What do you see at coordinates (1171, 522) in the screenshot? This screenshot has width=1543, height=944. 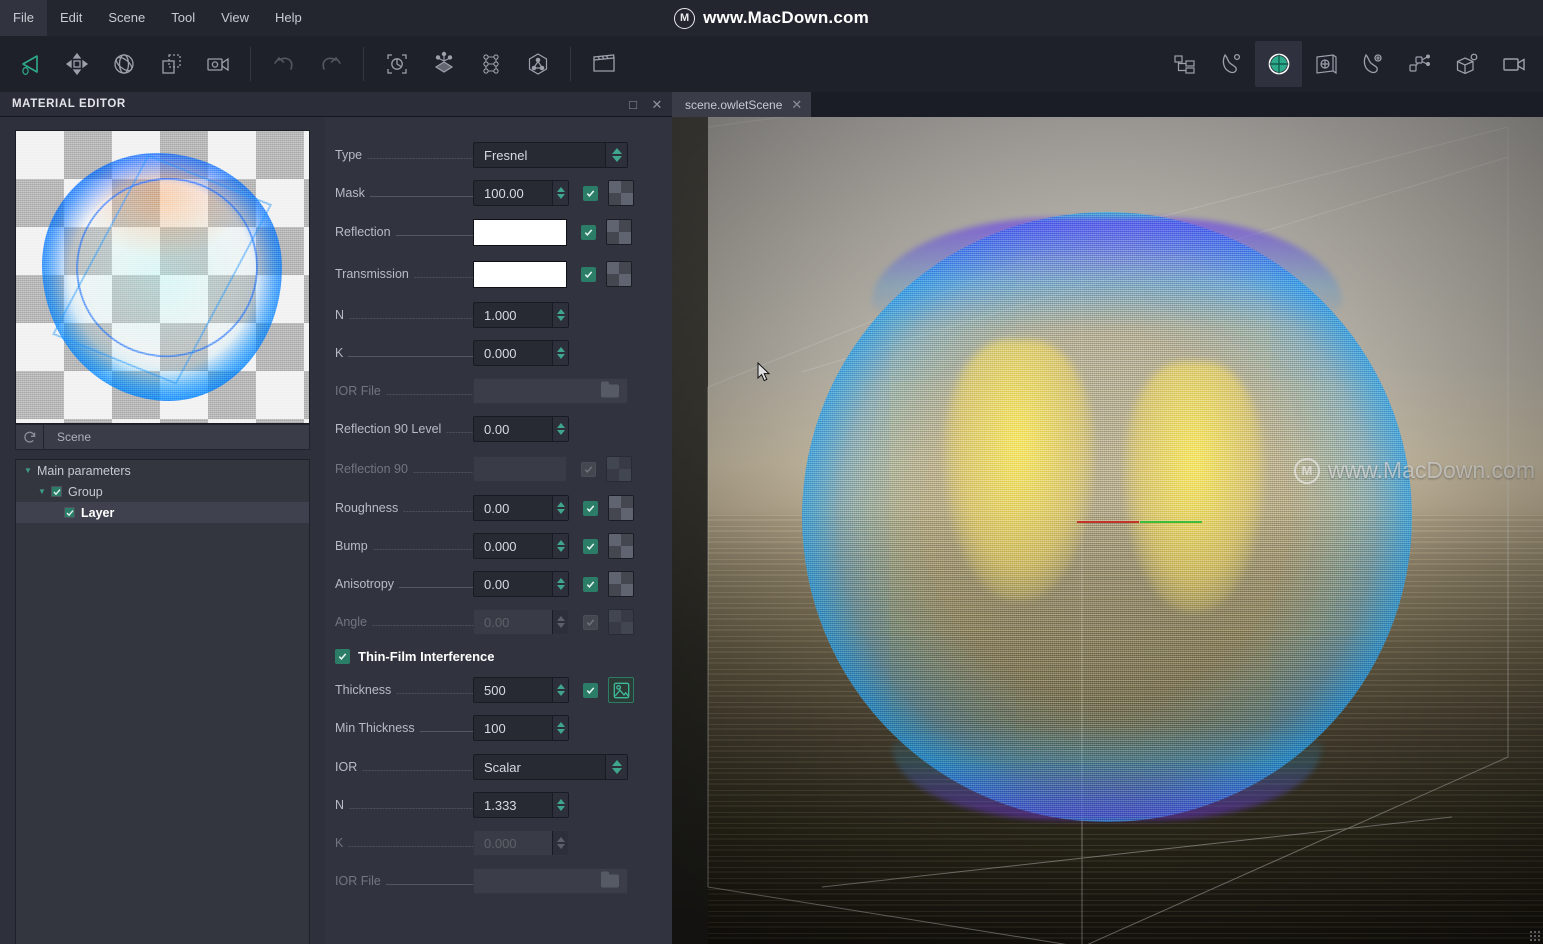 I see `gizmo-y-axis` at bounding box center [1171, 522].